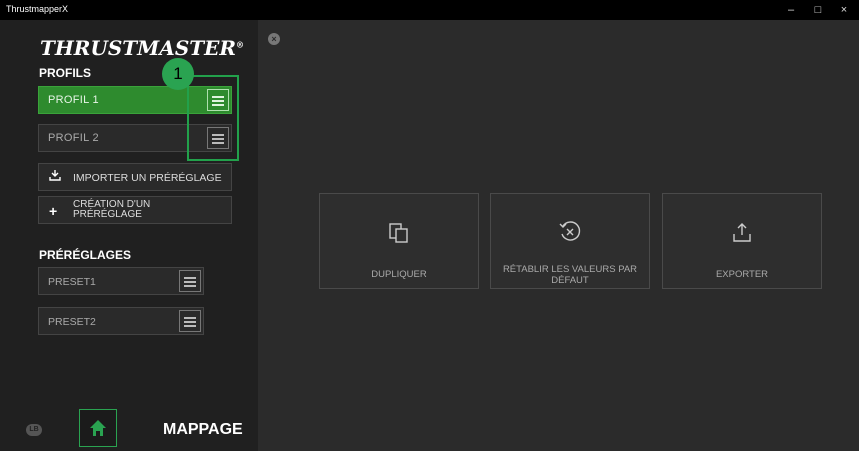 The height and width of the screenshot is (451, 859). What do you see at coordinates (791, 10) in the screenshot?
I see `minimize-button: –` at bounding box center [791, 10].